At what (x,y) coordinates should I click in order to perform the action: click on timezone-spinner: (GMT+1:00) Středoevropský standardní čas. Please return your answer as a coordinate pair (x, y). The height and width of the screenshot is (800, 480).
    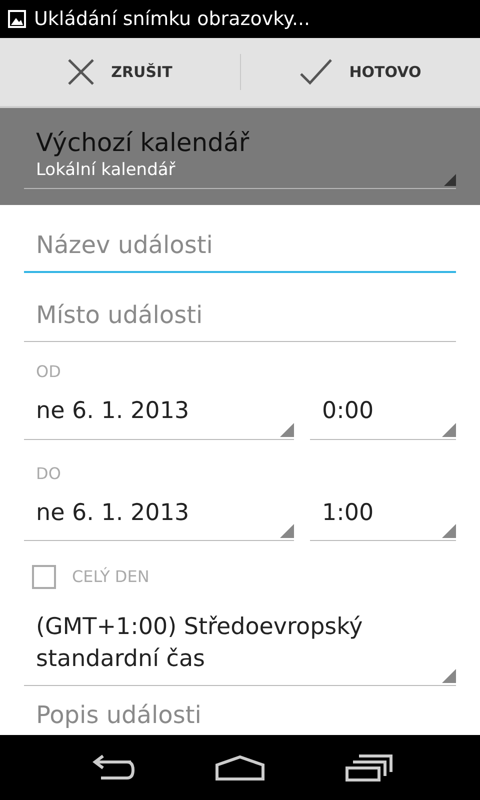
    Looking at the image, I should click on (240, 645).